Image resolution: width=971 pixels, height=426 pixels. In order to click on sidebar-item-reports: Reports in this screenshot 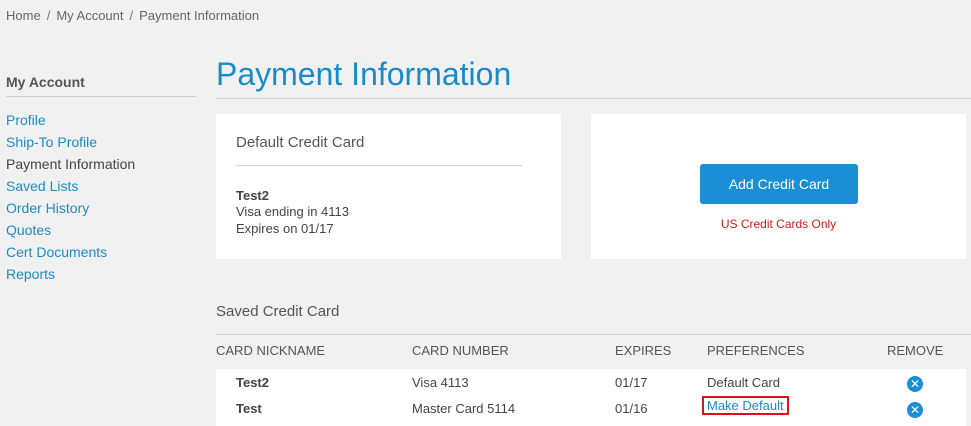, I will do `click(101, 274)`.